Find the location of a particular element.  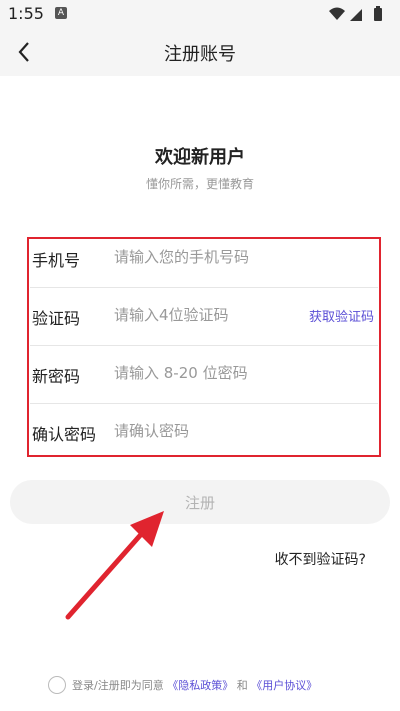

password-label: 新密码 is located at coordinates (56, 376).